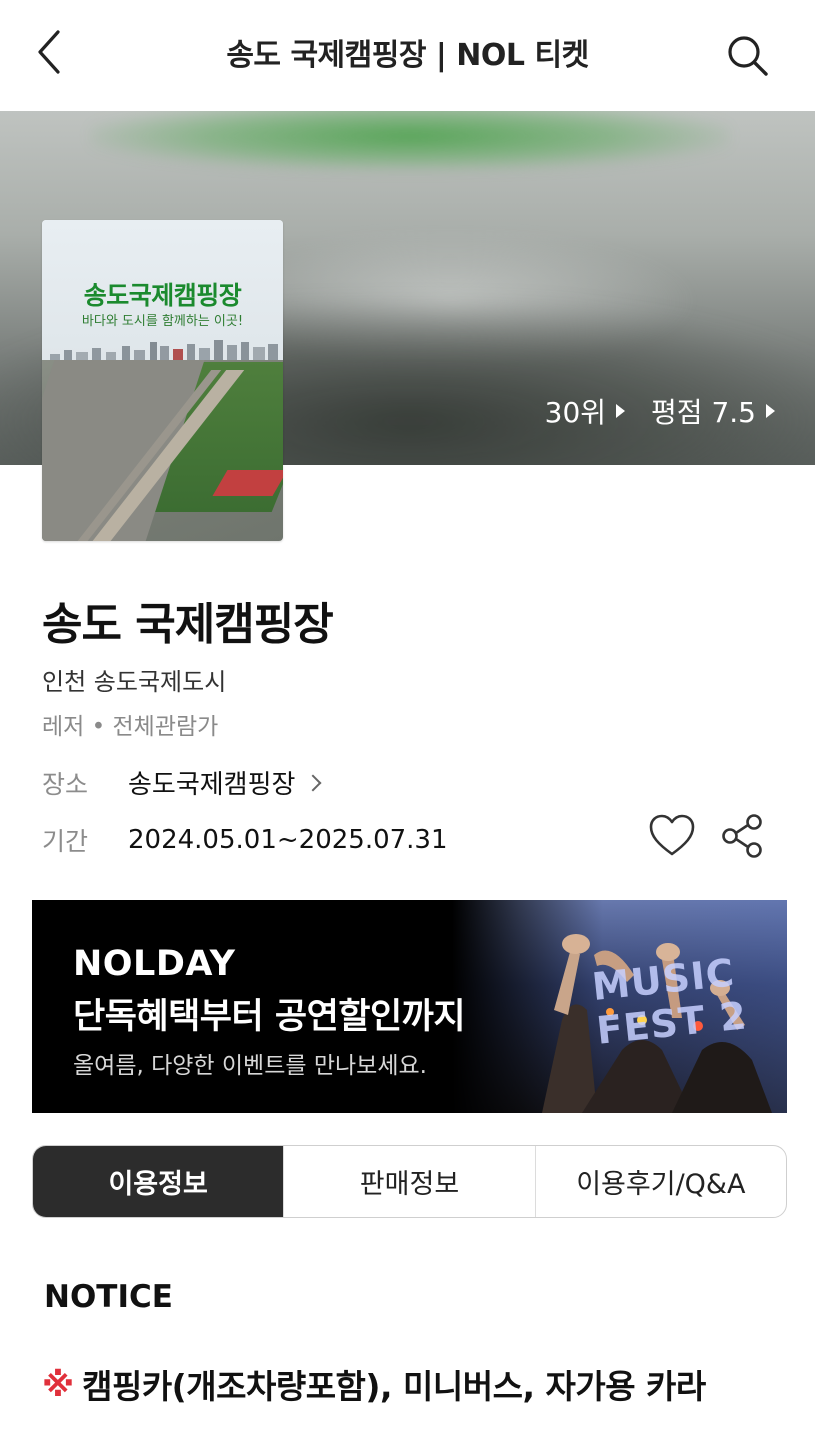  I want to click on period-row: 기간 2024.05.01~2025.07.31, so click(245, 840).